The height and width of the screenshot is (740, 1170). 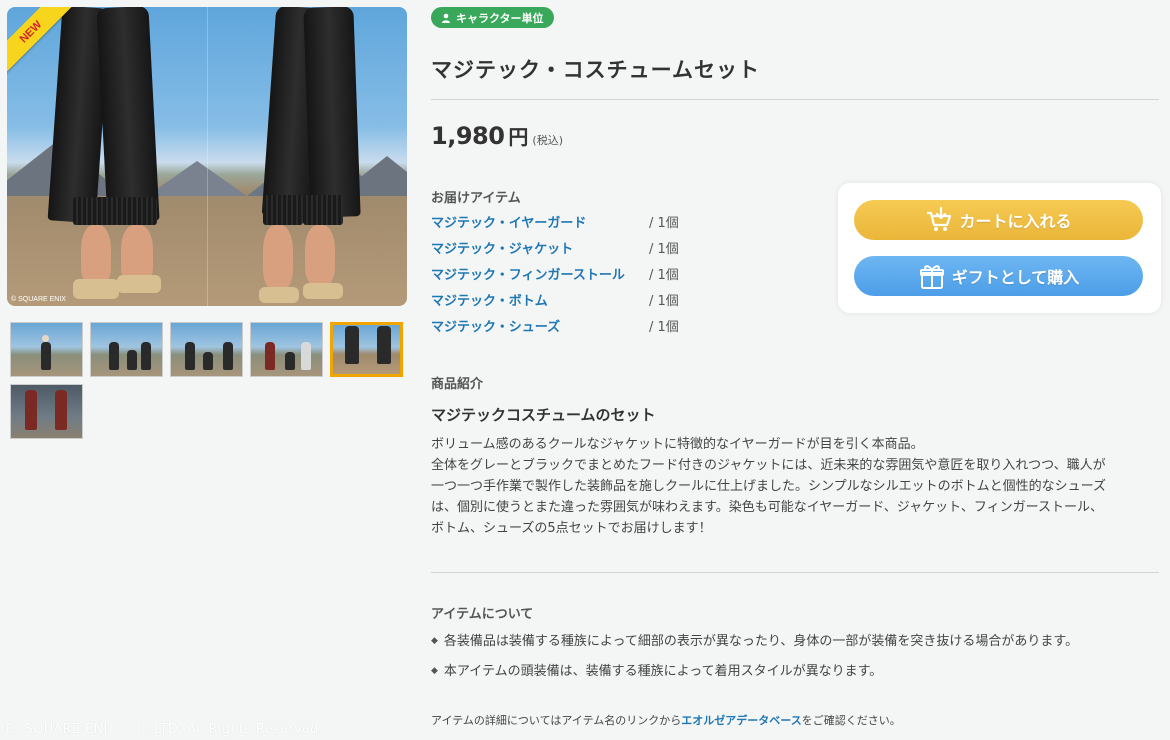 I want to click on item-link: マジテック・ボトム, so click(x=489, y=299).